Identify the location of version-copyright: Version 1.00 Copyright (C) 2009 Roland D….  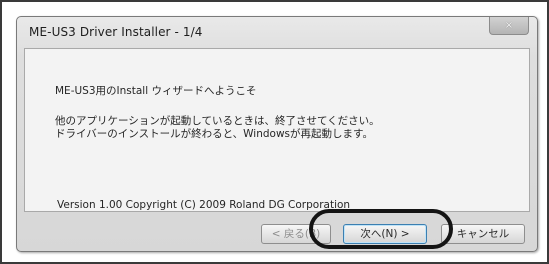
(204, 205).